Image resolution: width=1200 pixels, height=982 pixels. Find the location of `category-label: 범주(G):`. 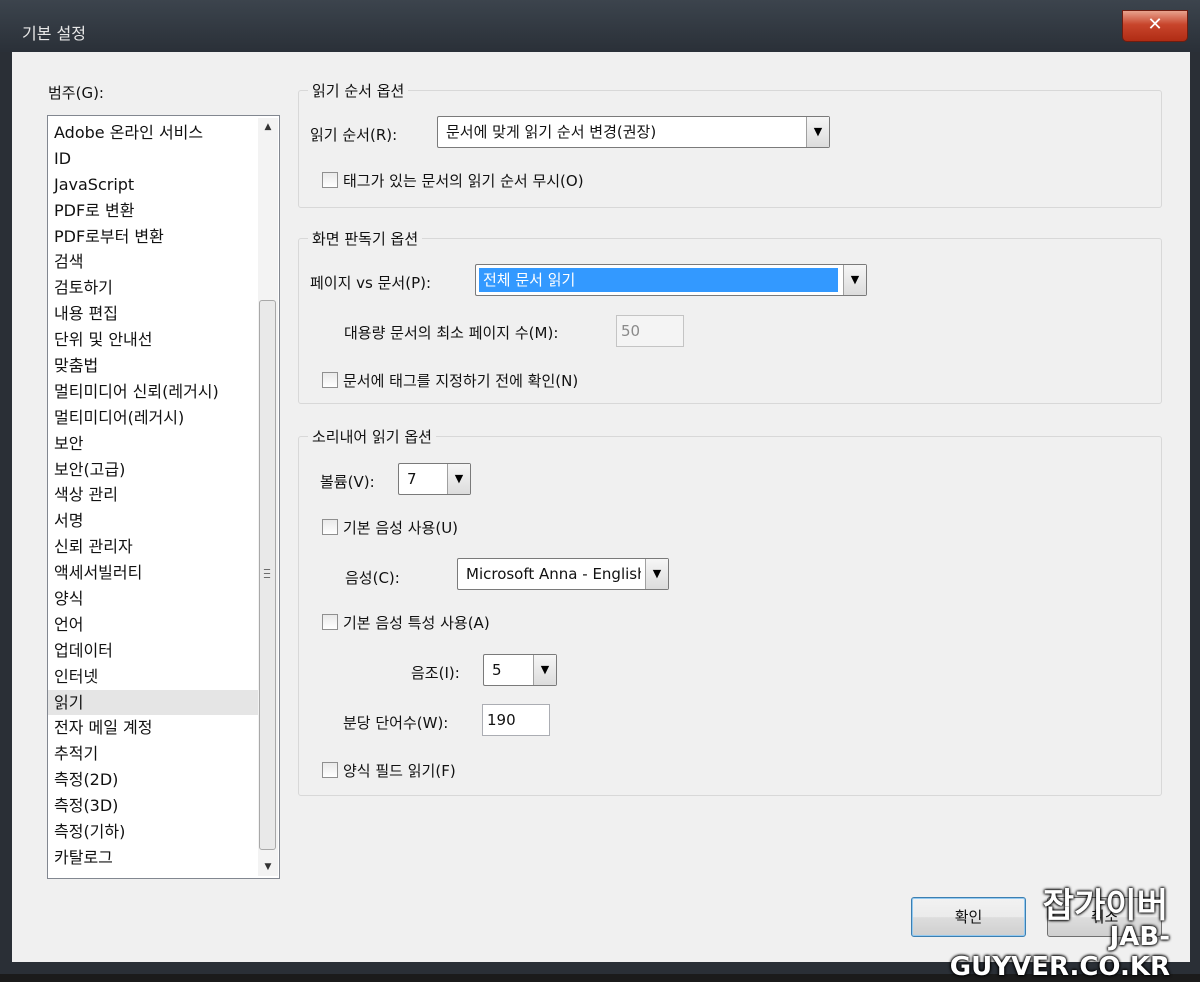

category-label: 범주(G): is located at coordinates (76, 93).